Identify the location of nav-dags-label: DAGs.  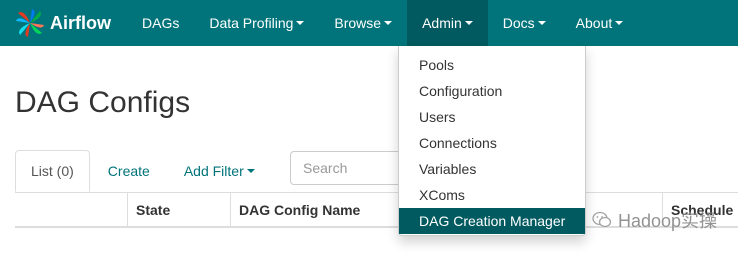
(161, 23).